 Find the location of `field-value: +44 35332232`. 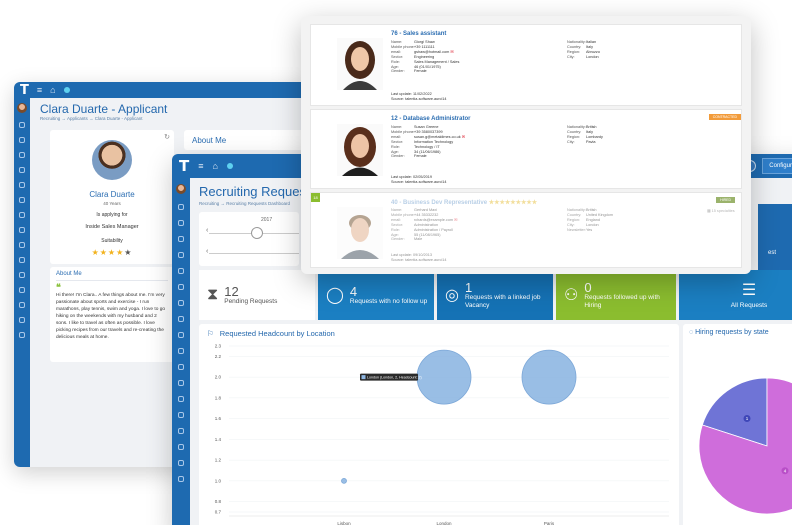

field-value: +44 35332232 is located at coordinates (426, 214).